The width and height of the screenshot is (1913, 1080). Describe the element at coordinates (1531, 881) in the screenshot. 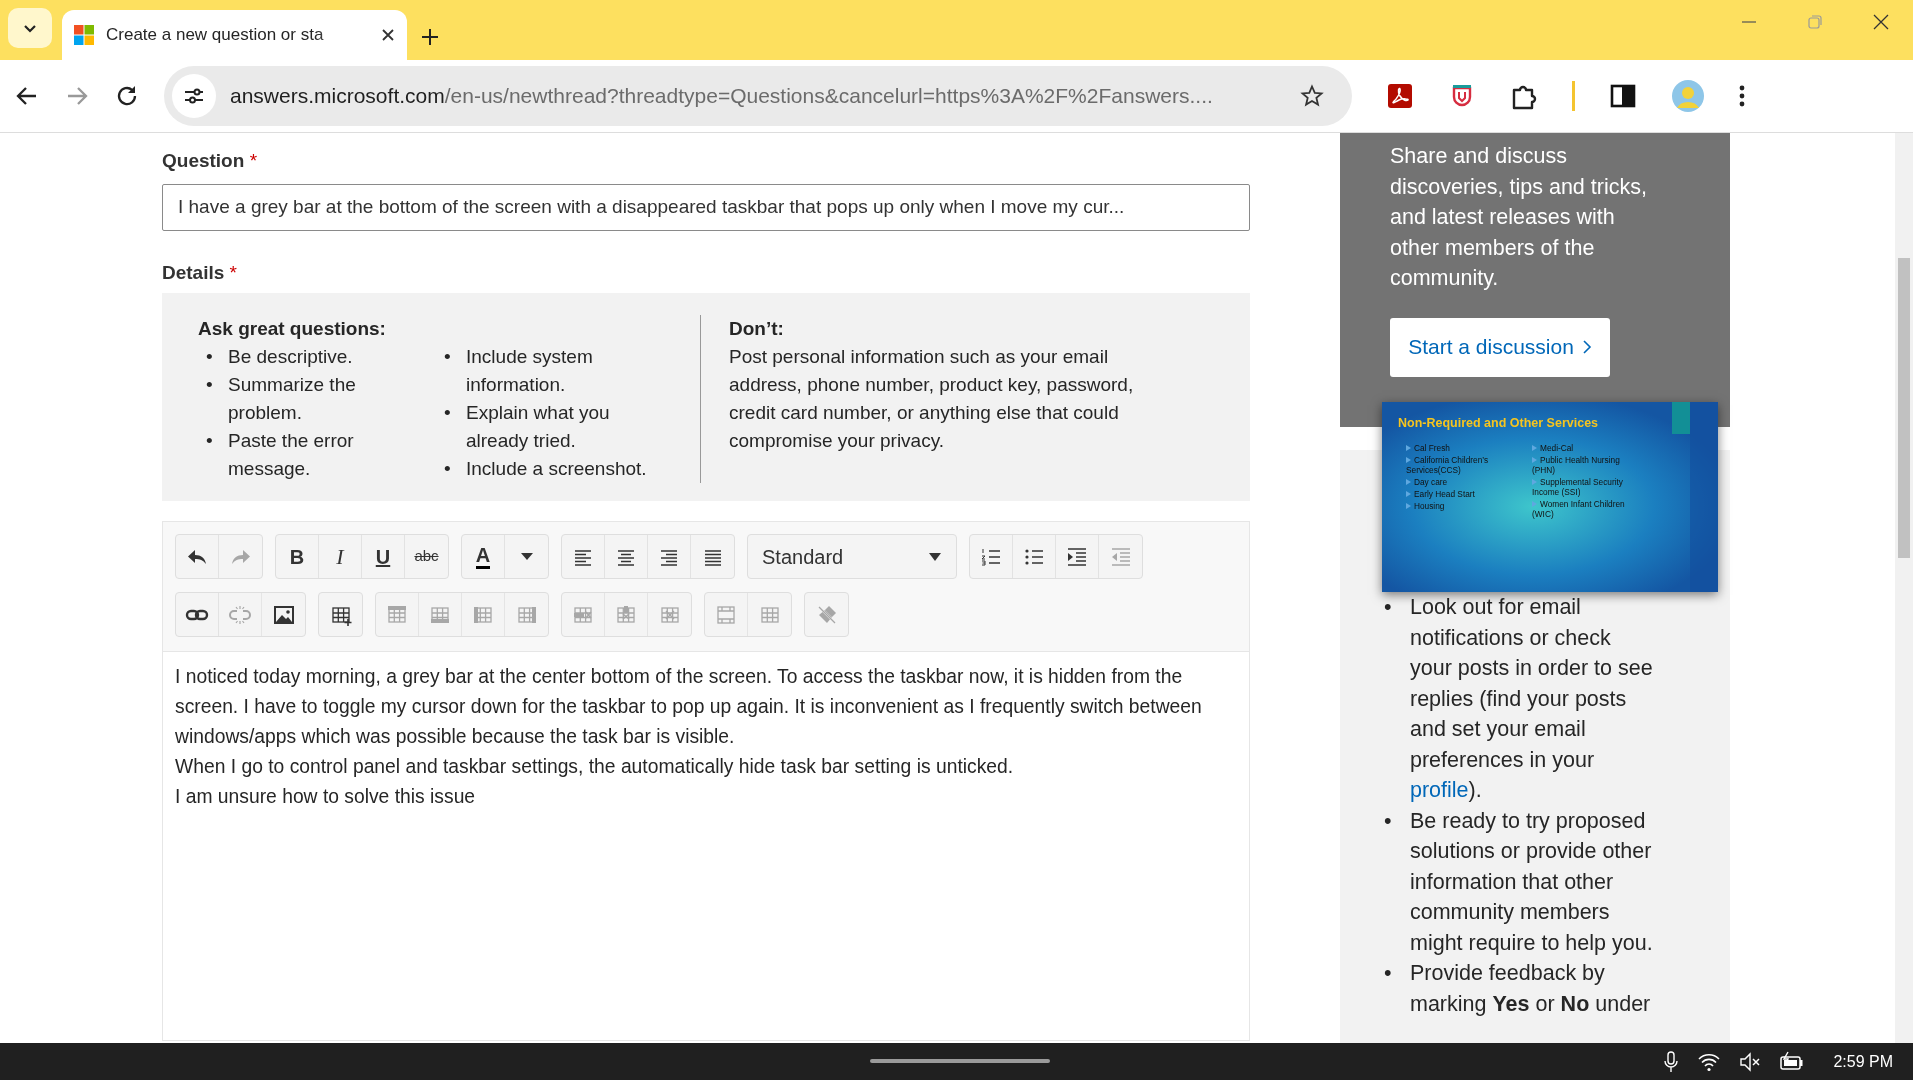

I see `tip-text: Be ready to try proposed solutions or provide other information that other community members might require to help you.` at that location.